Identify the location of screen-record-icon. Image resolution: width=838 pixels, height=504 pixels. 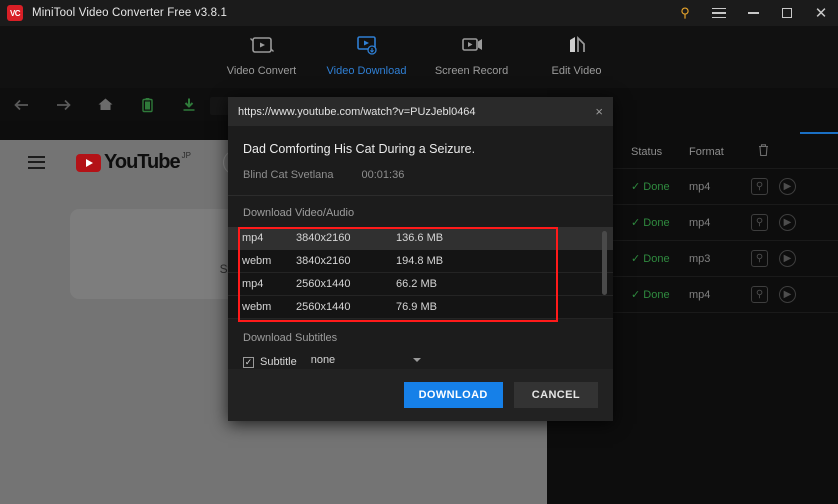
(472, 45).